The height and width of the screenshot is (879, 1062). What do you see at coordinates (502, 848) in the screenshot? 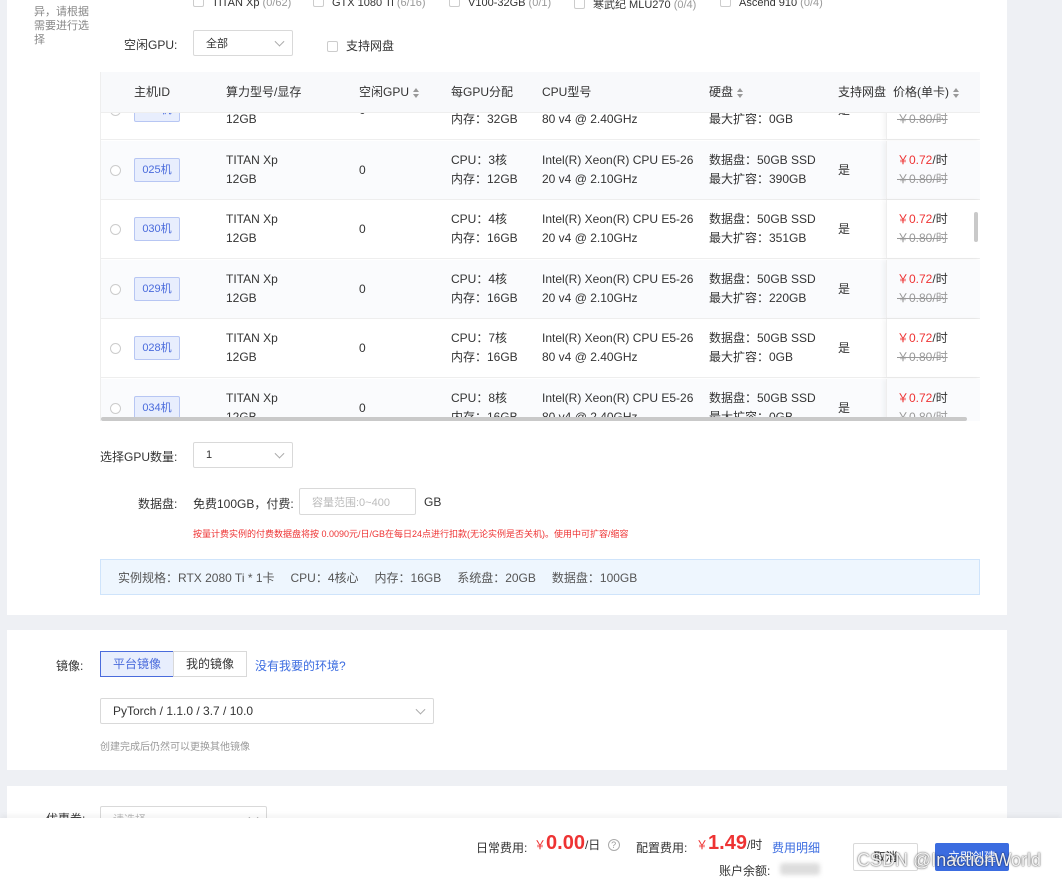
I see `daily-fee-label: 日常费用:` at bounding box center [502, 848].